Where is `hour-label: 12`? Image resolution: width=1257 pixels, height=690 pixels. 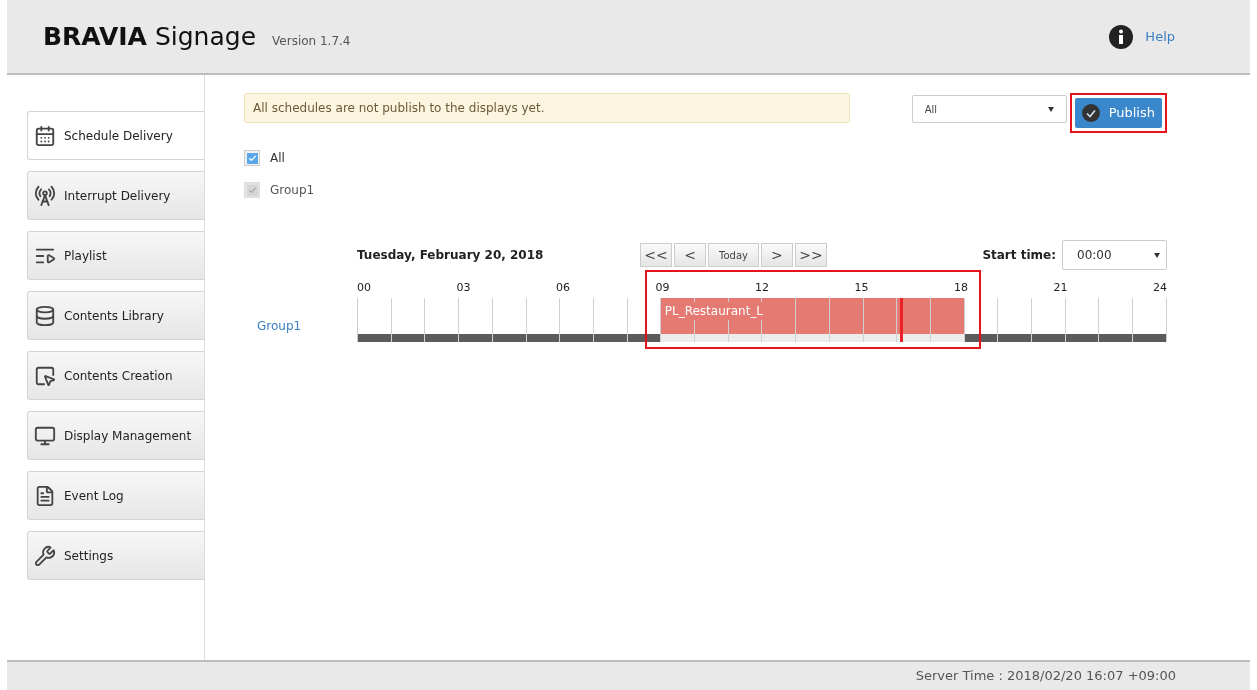
hour-label: 12 is located at coordinates (762, 288).